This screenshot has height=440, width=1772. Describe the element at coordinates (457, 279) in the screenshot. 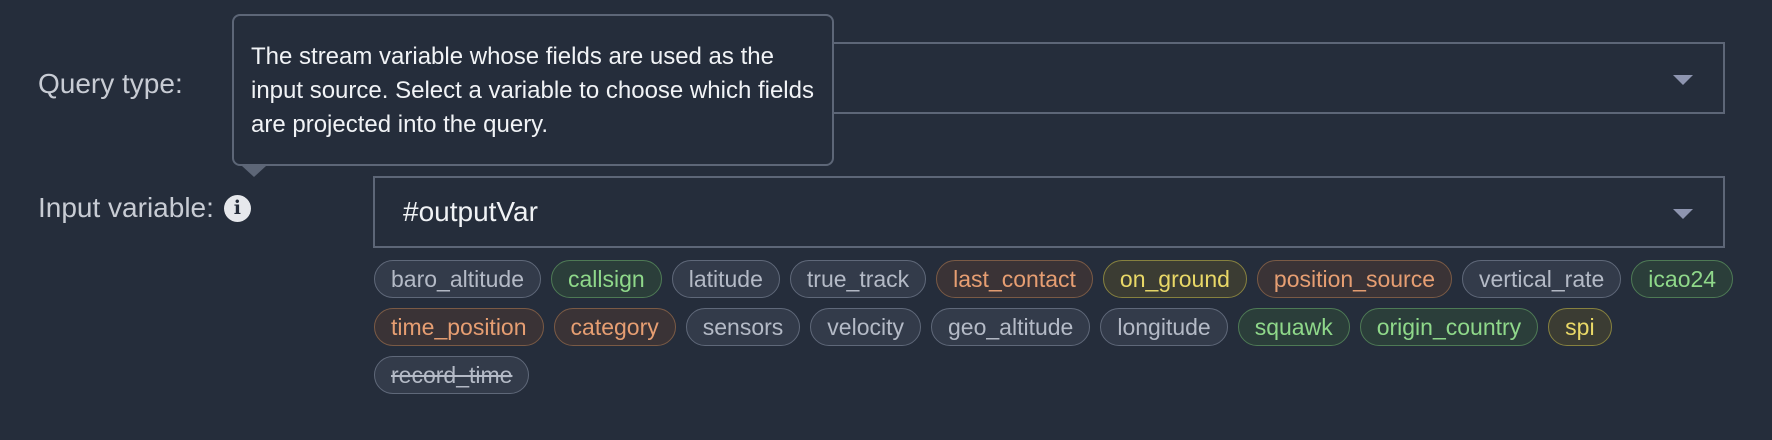

I see `field-chip: baro_altitude` at that location.